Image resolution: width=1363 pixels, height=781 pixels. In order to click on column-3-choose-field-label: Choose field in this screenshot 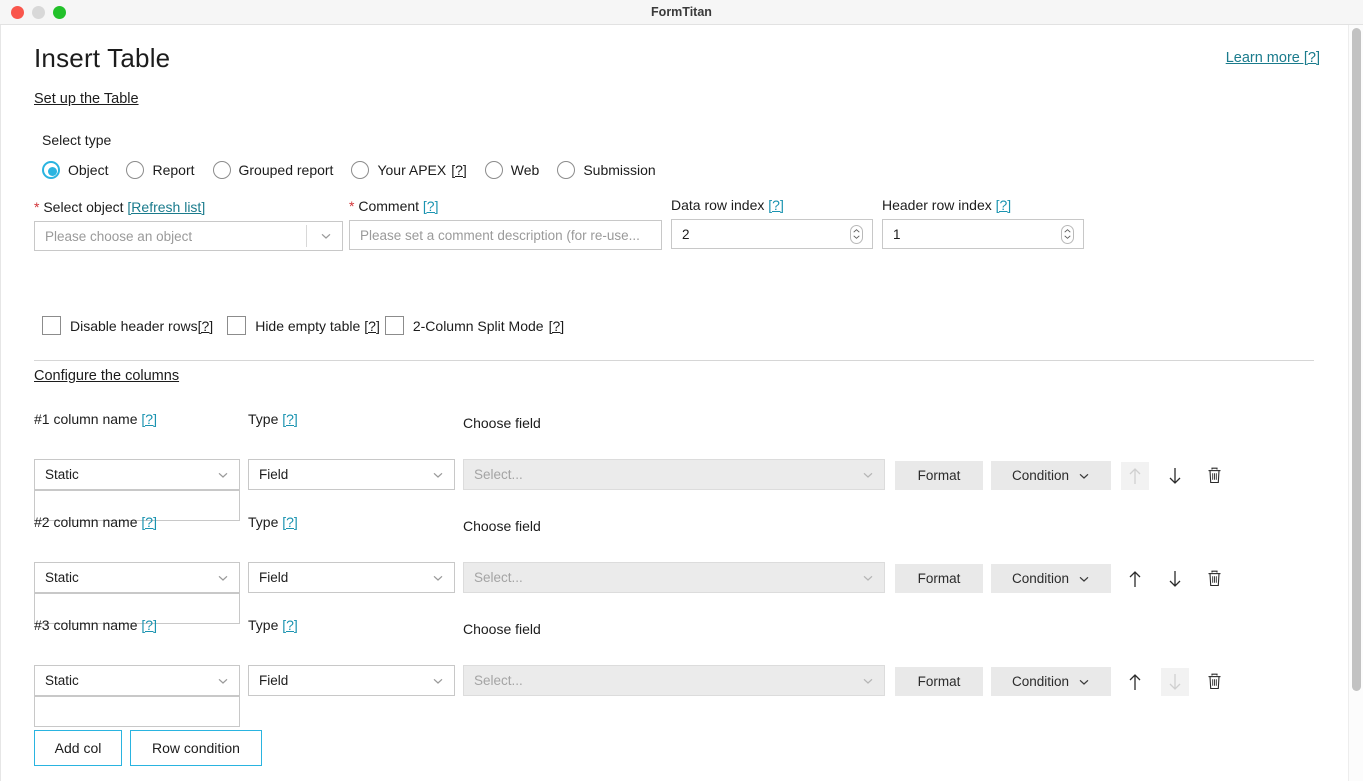, I will do `click(502, 629)`.